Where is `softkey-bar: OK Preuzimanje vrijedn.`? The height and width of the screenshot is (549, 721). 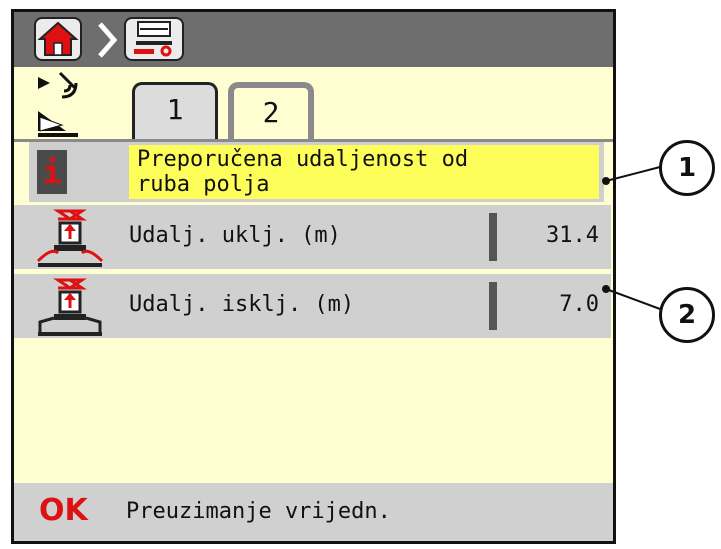
softkey-bar: OK Preuzimanje vrijedn. is located at coordinates (313, 512).